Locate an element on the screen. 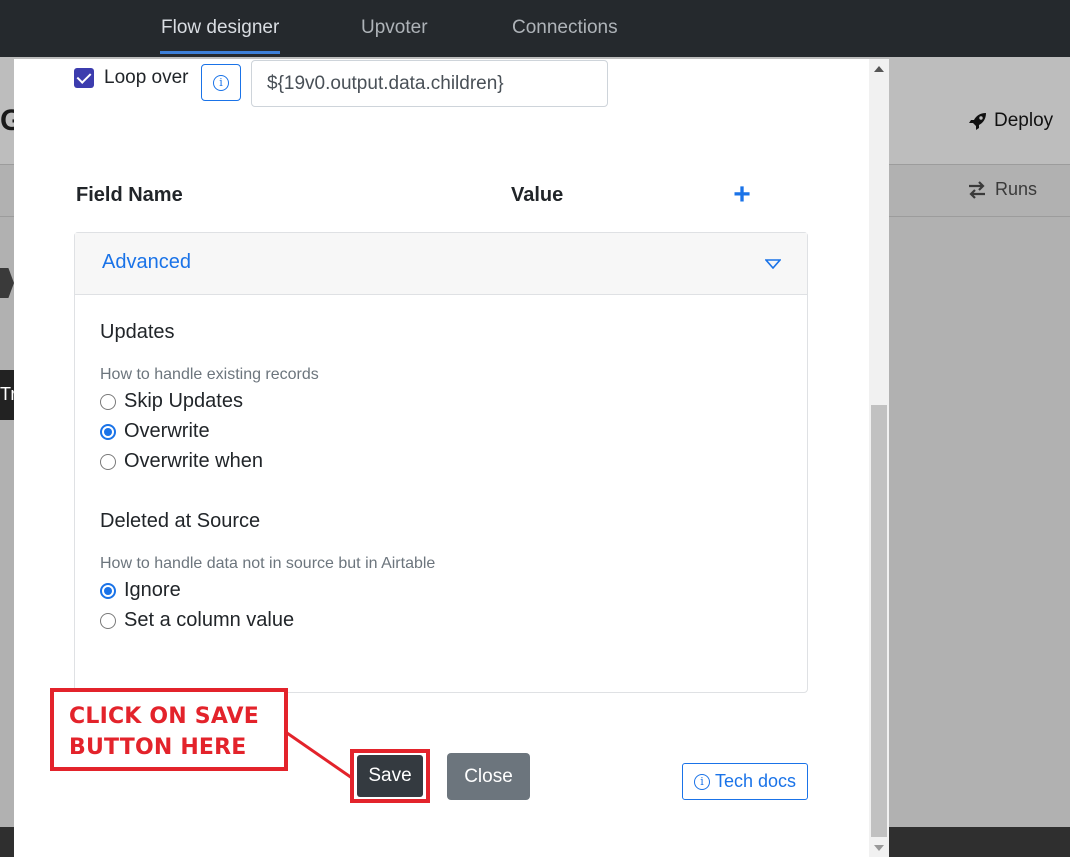  updates-hint: How to handle existing records is located at coordinates (209, 374).